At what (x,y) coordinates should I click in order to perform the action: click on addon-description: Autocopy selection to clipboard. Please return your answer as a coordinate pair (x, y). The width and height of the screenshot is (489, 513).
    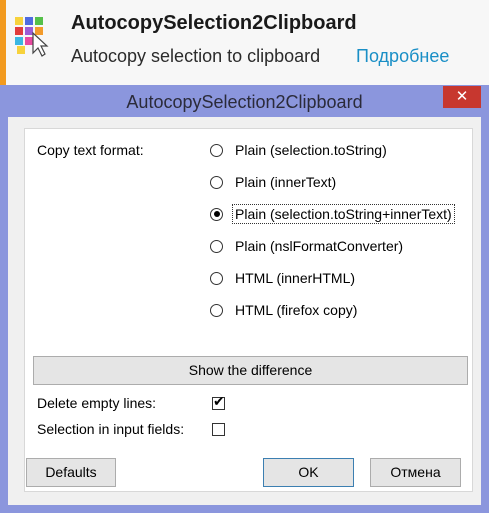
    Looking at the image, I should click on (196, 56).